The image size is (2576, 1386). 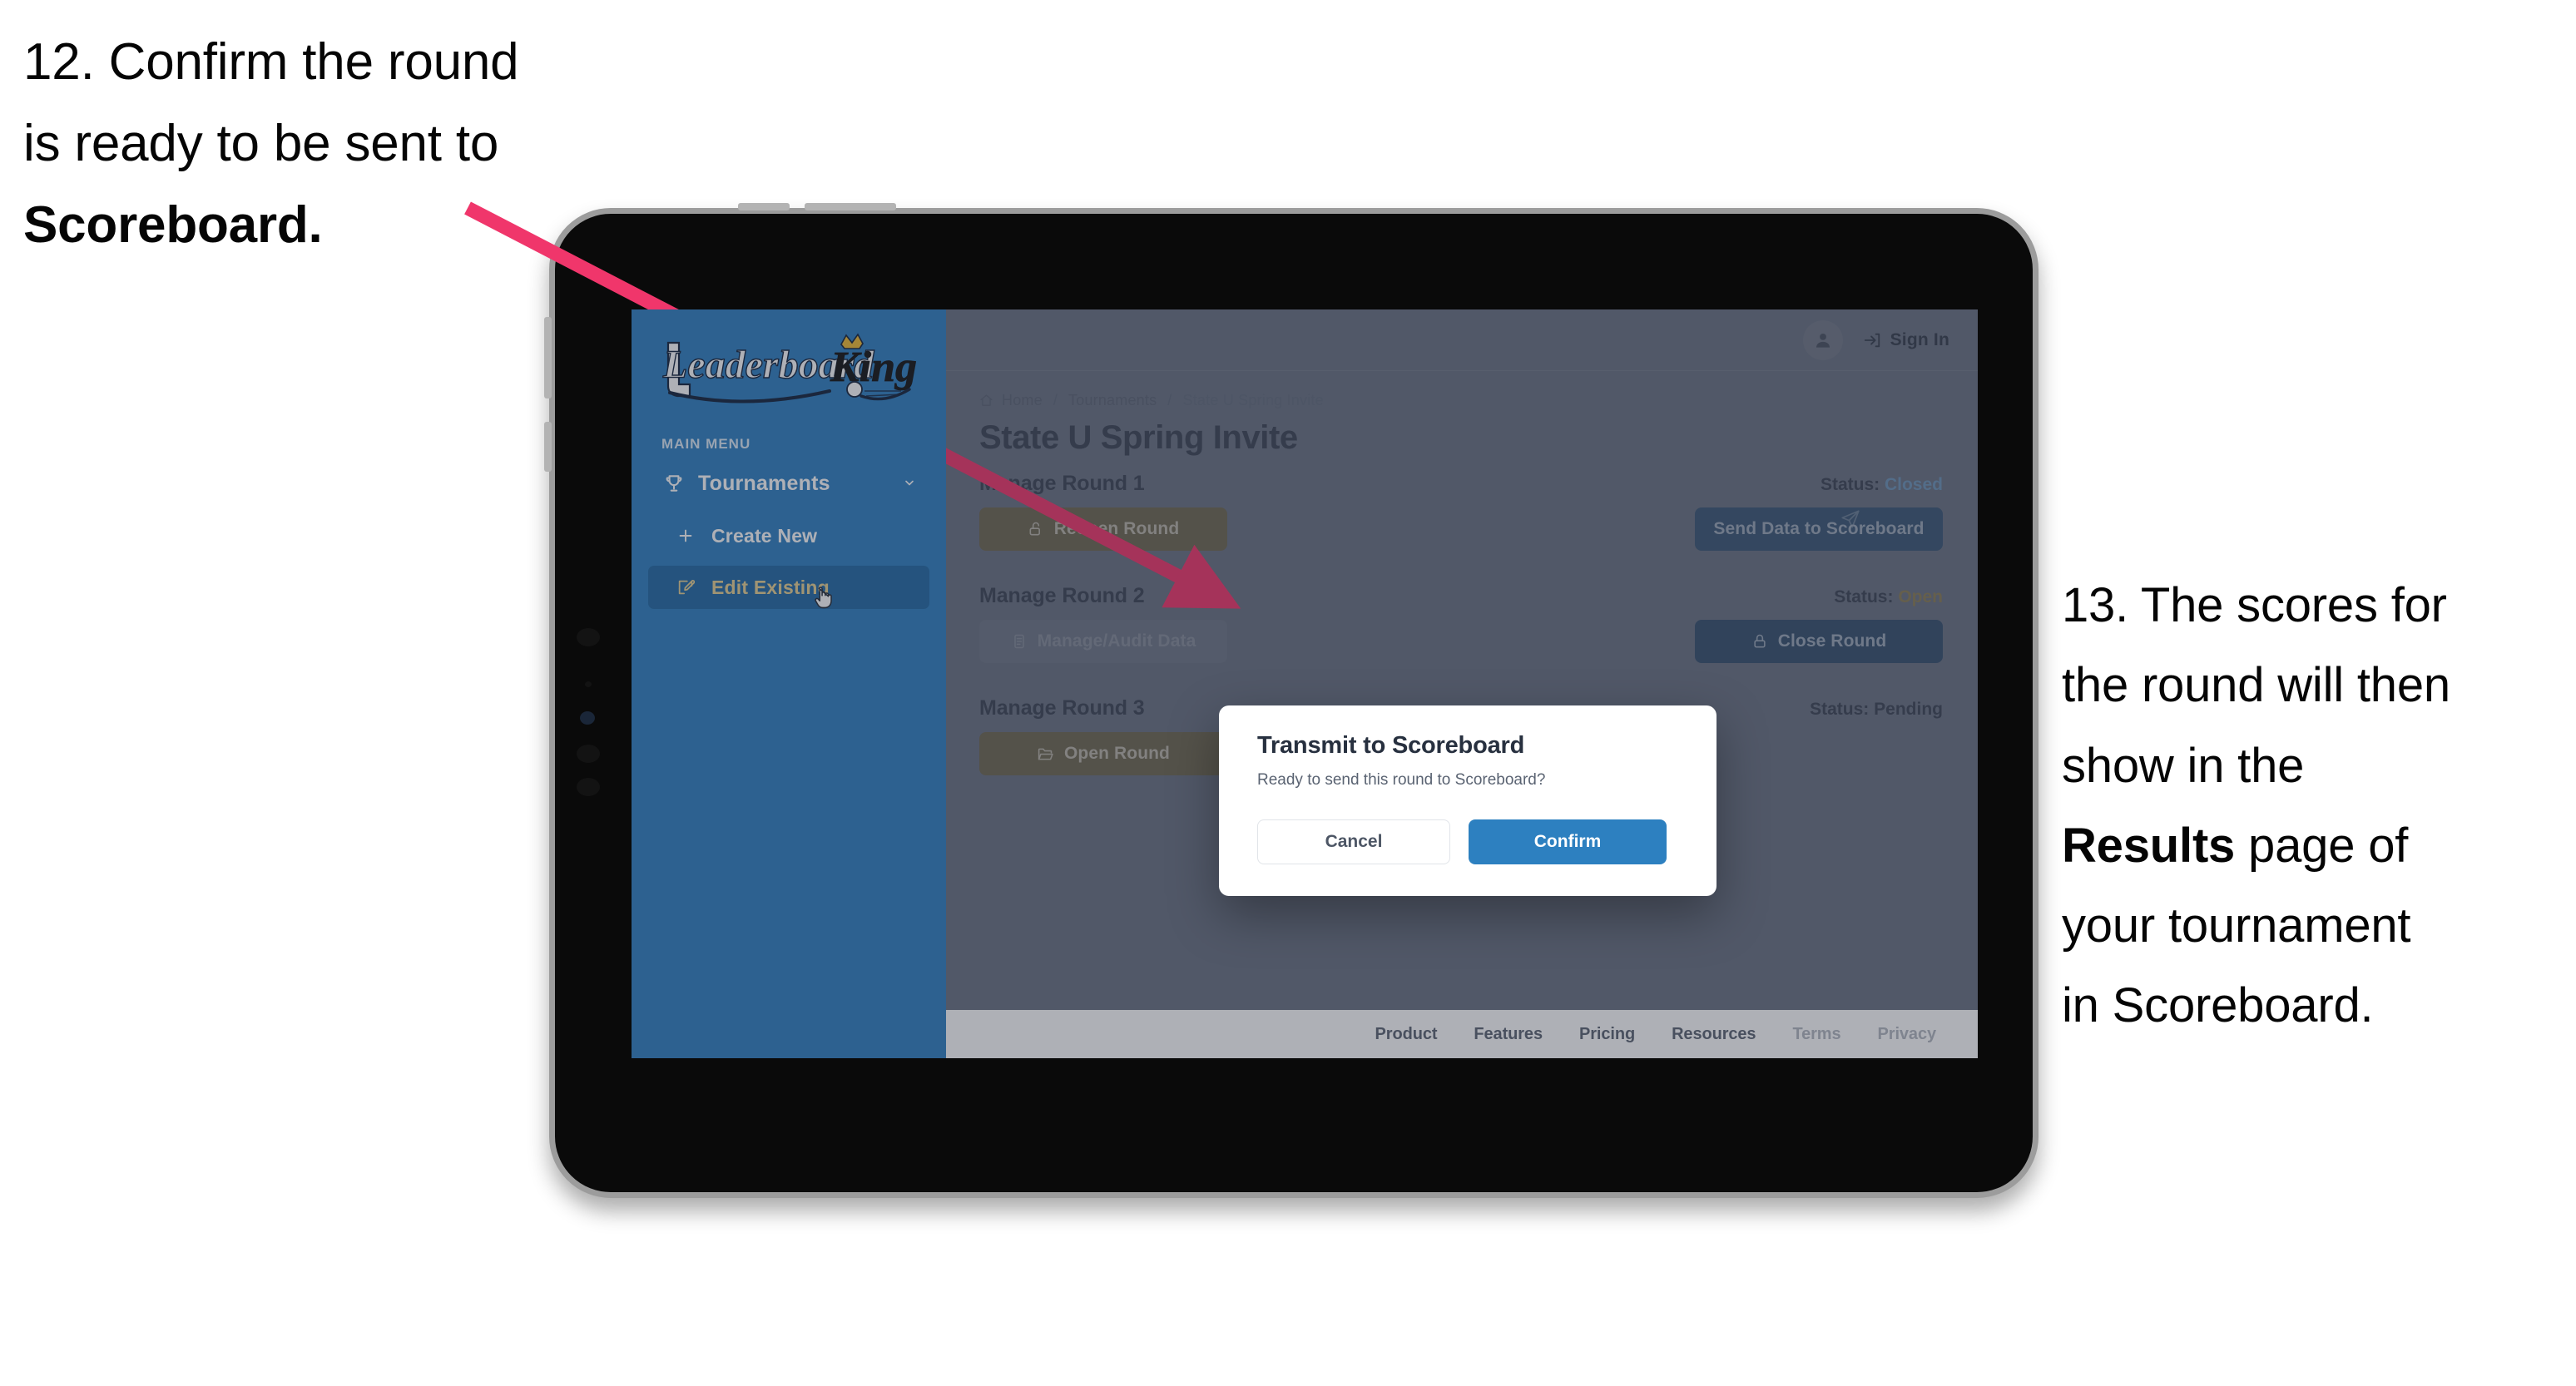 I want to click on callout-step-13-line3: show in the, so click(x=2183, y=765).